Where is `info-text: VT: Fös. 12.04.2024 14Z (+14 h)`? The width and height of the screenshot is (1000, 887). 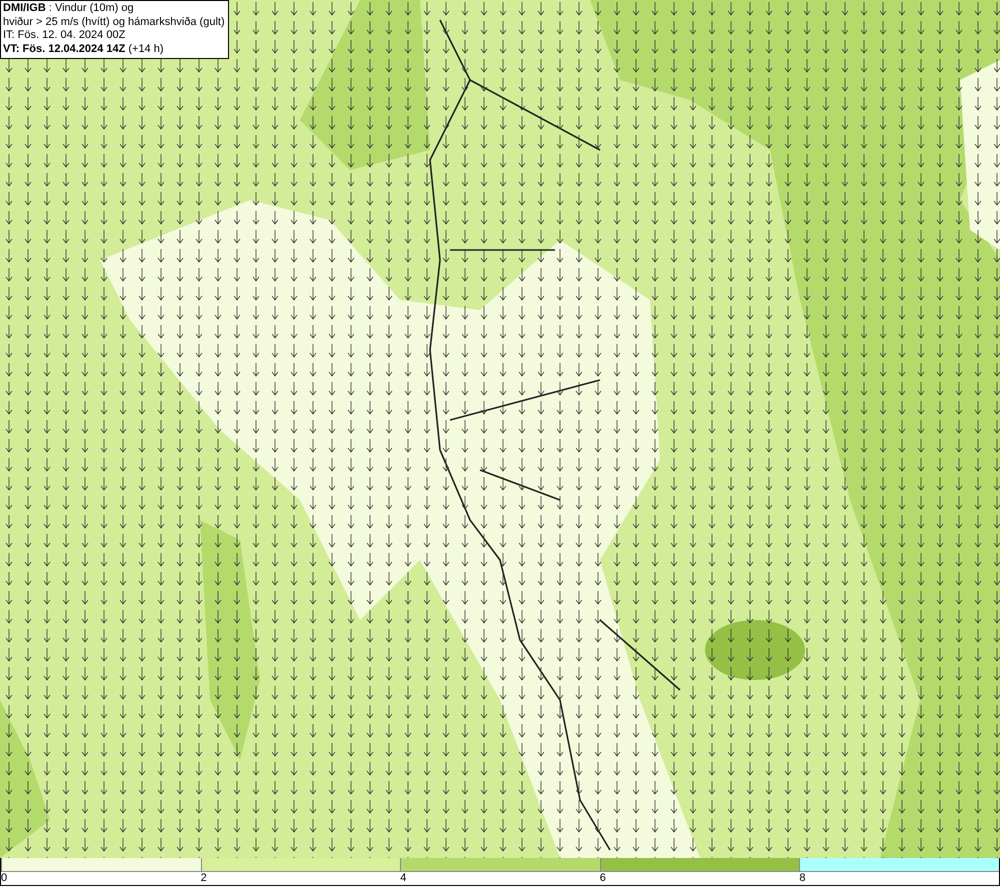 info-text: VT: Fös. 12.04.2024 14Z (+14 h) is located at coordinates (84, 49).